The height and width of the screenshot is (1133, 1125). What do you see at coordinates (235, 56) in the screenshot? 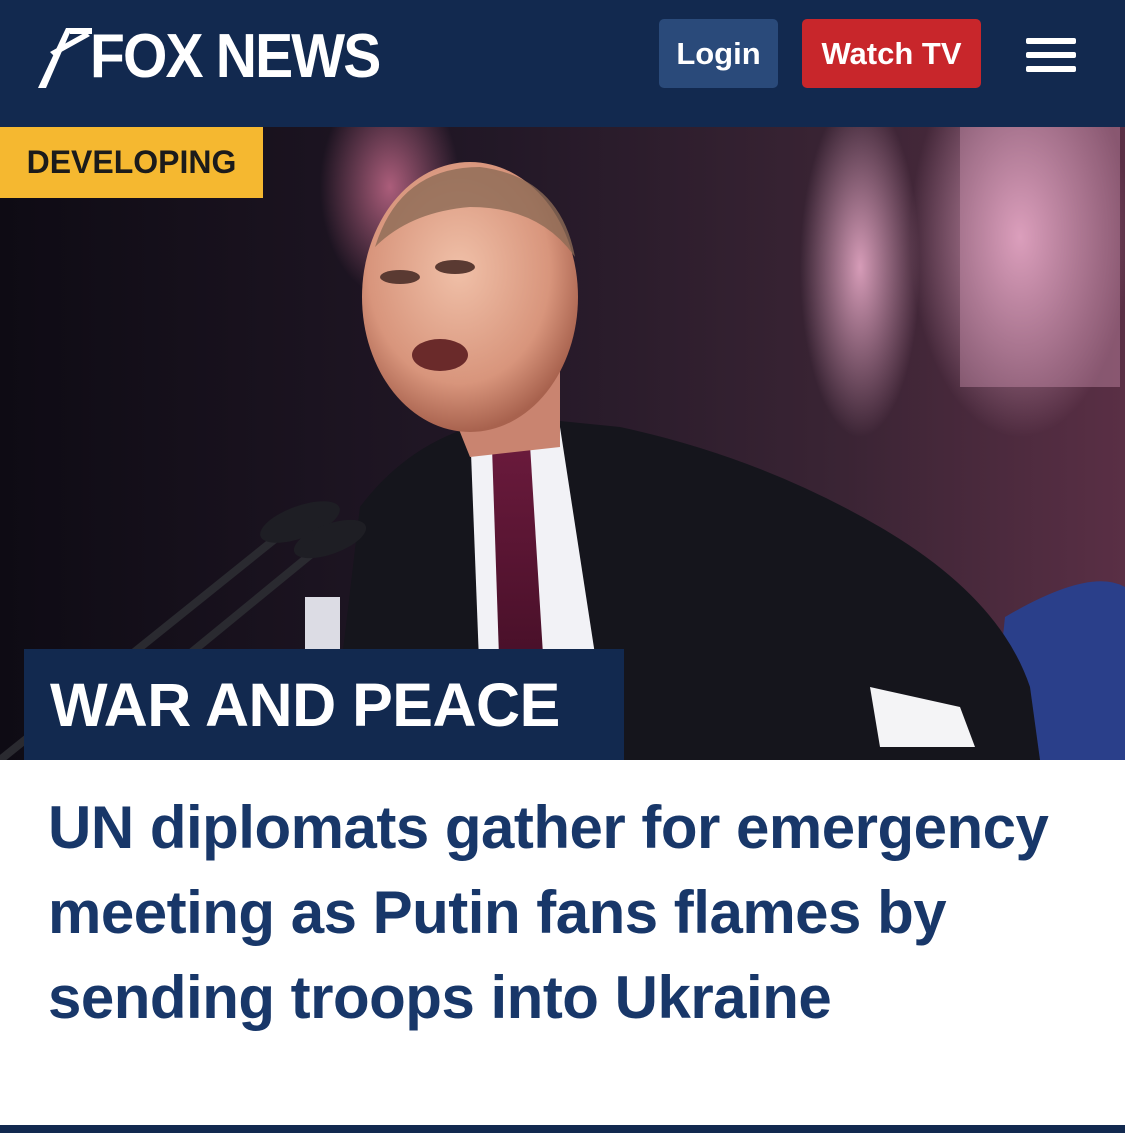
I see `logo-wordmark: FOX NEWS` at bounding box center [235, 56].